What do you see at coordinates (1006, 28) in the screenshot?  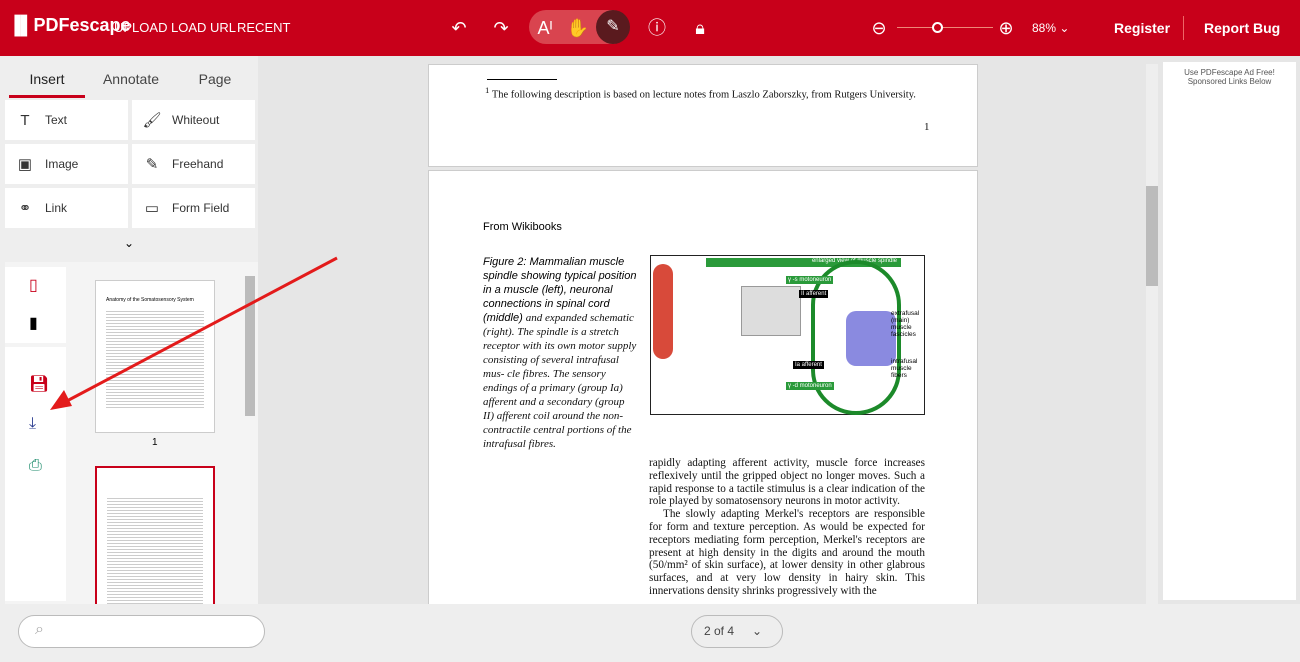 I see `zoom-in-icon: ⊕` at bounding box center [1006, 28].